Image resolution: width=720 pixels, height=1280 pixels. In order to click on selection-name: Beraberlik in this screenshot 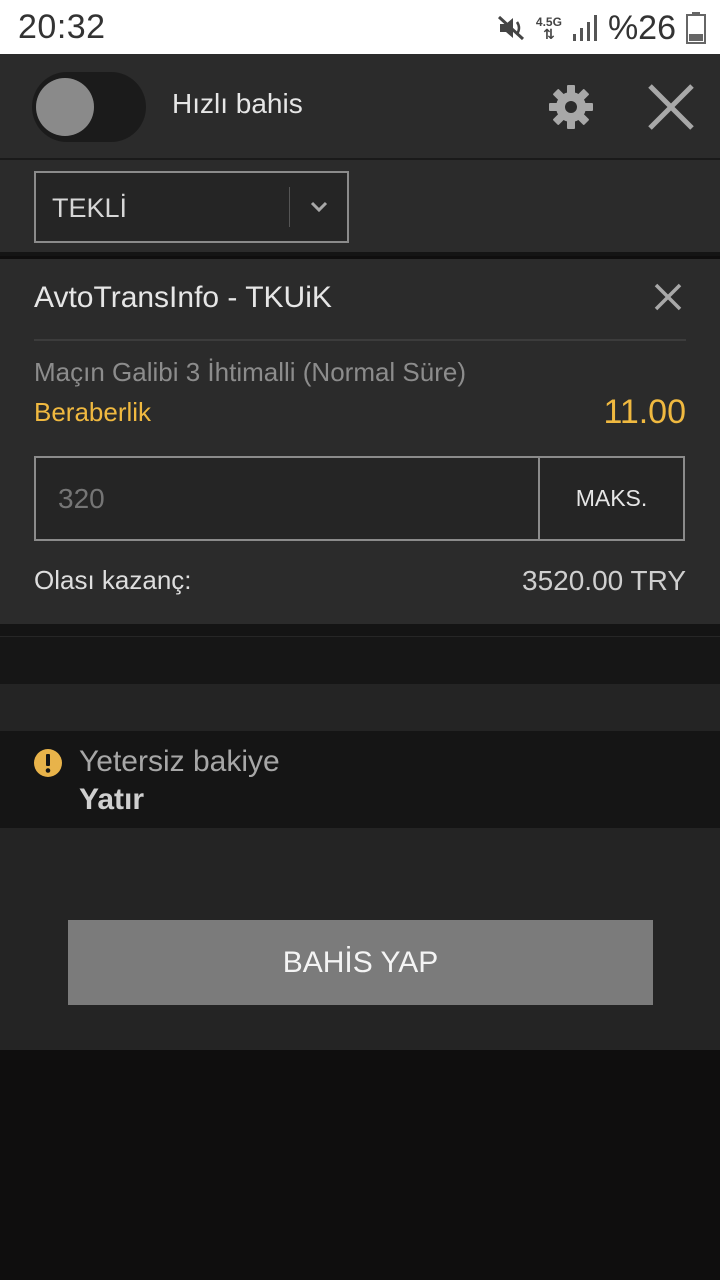, I will do `click(93, 412)`.